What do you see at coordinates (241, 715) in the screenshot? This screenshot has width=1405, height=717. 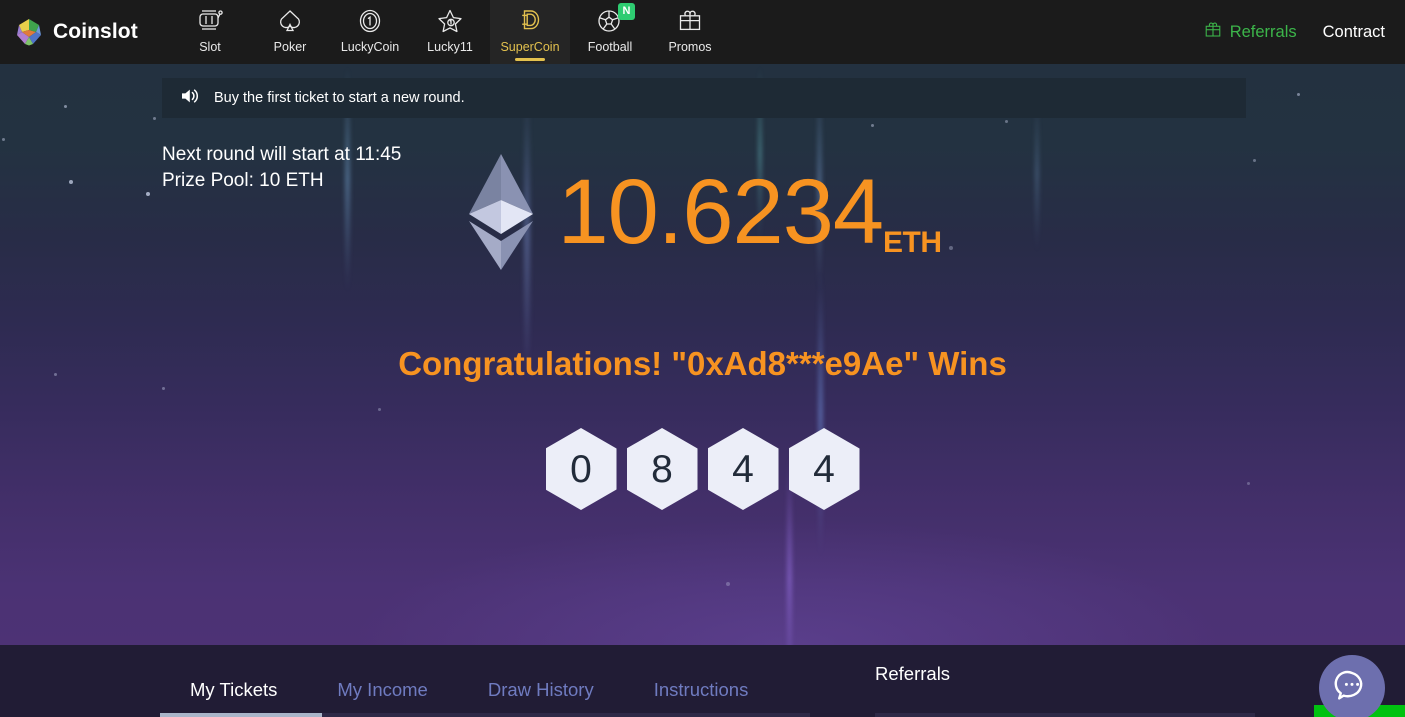 I see `tab-active-underline` at bounding box center [241, 715].